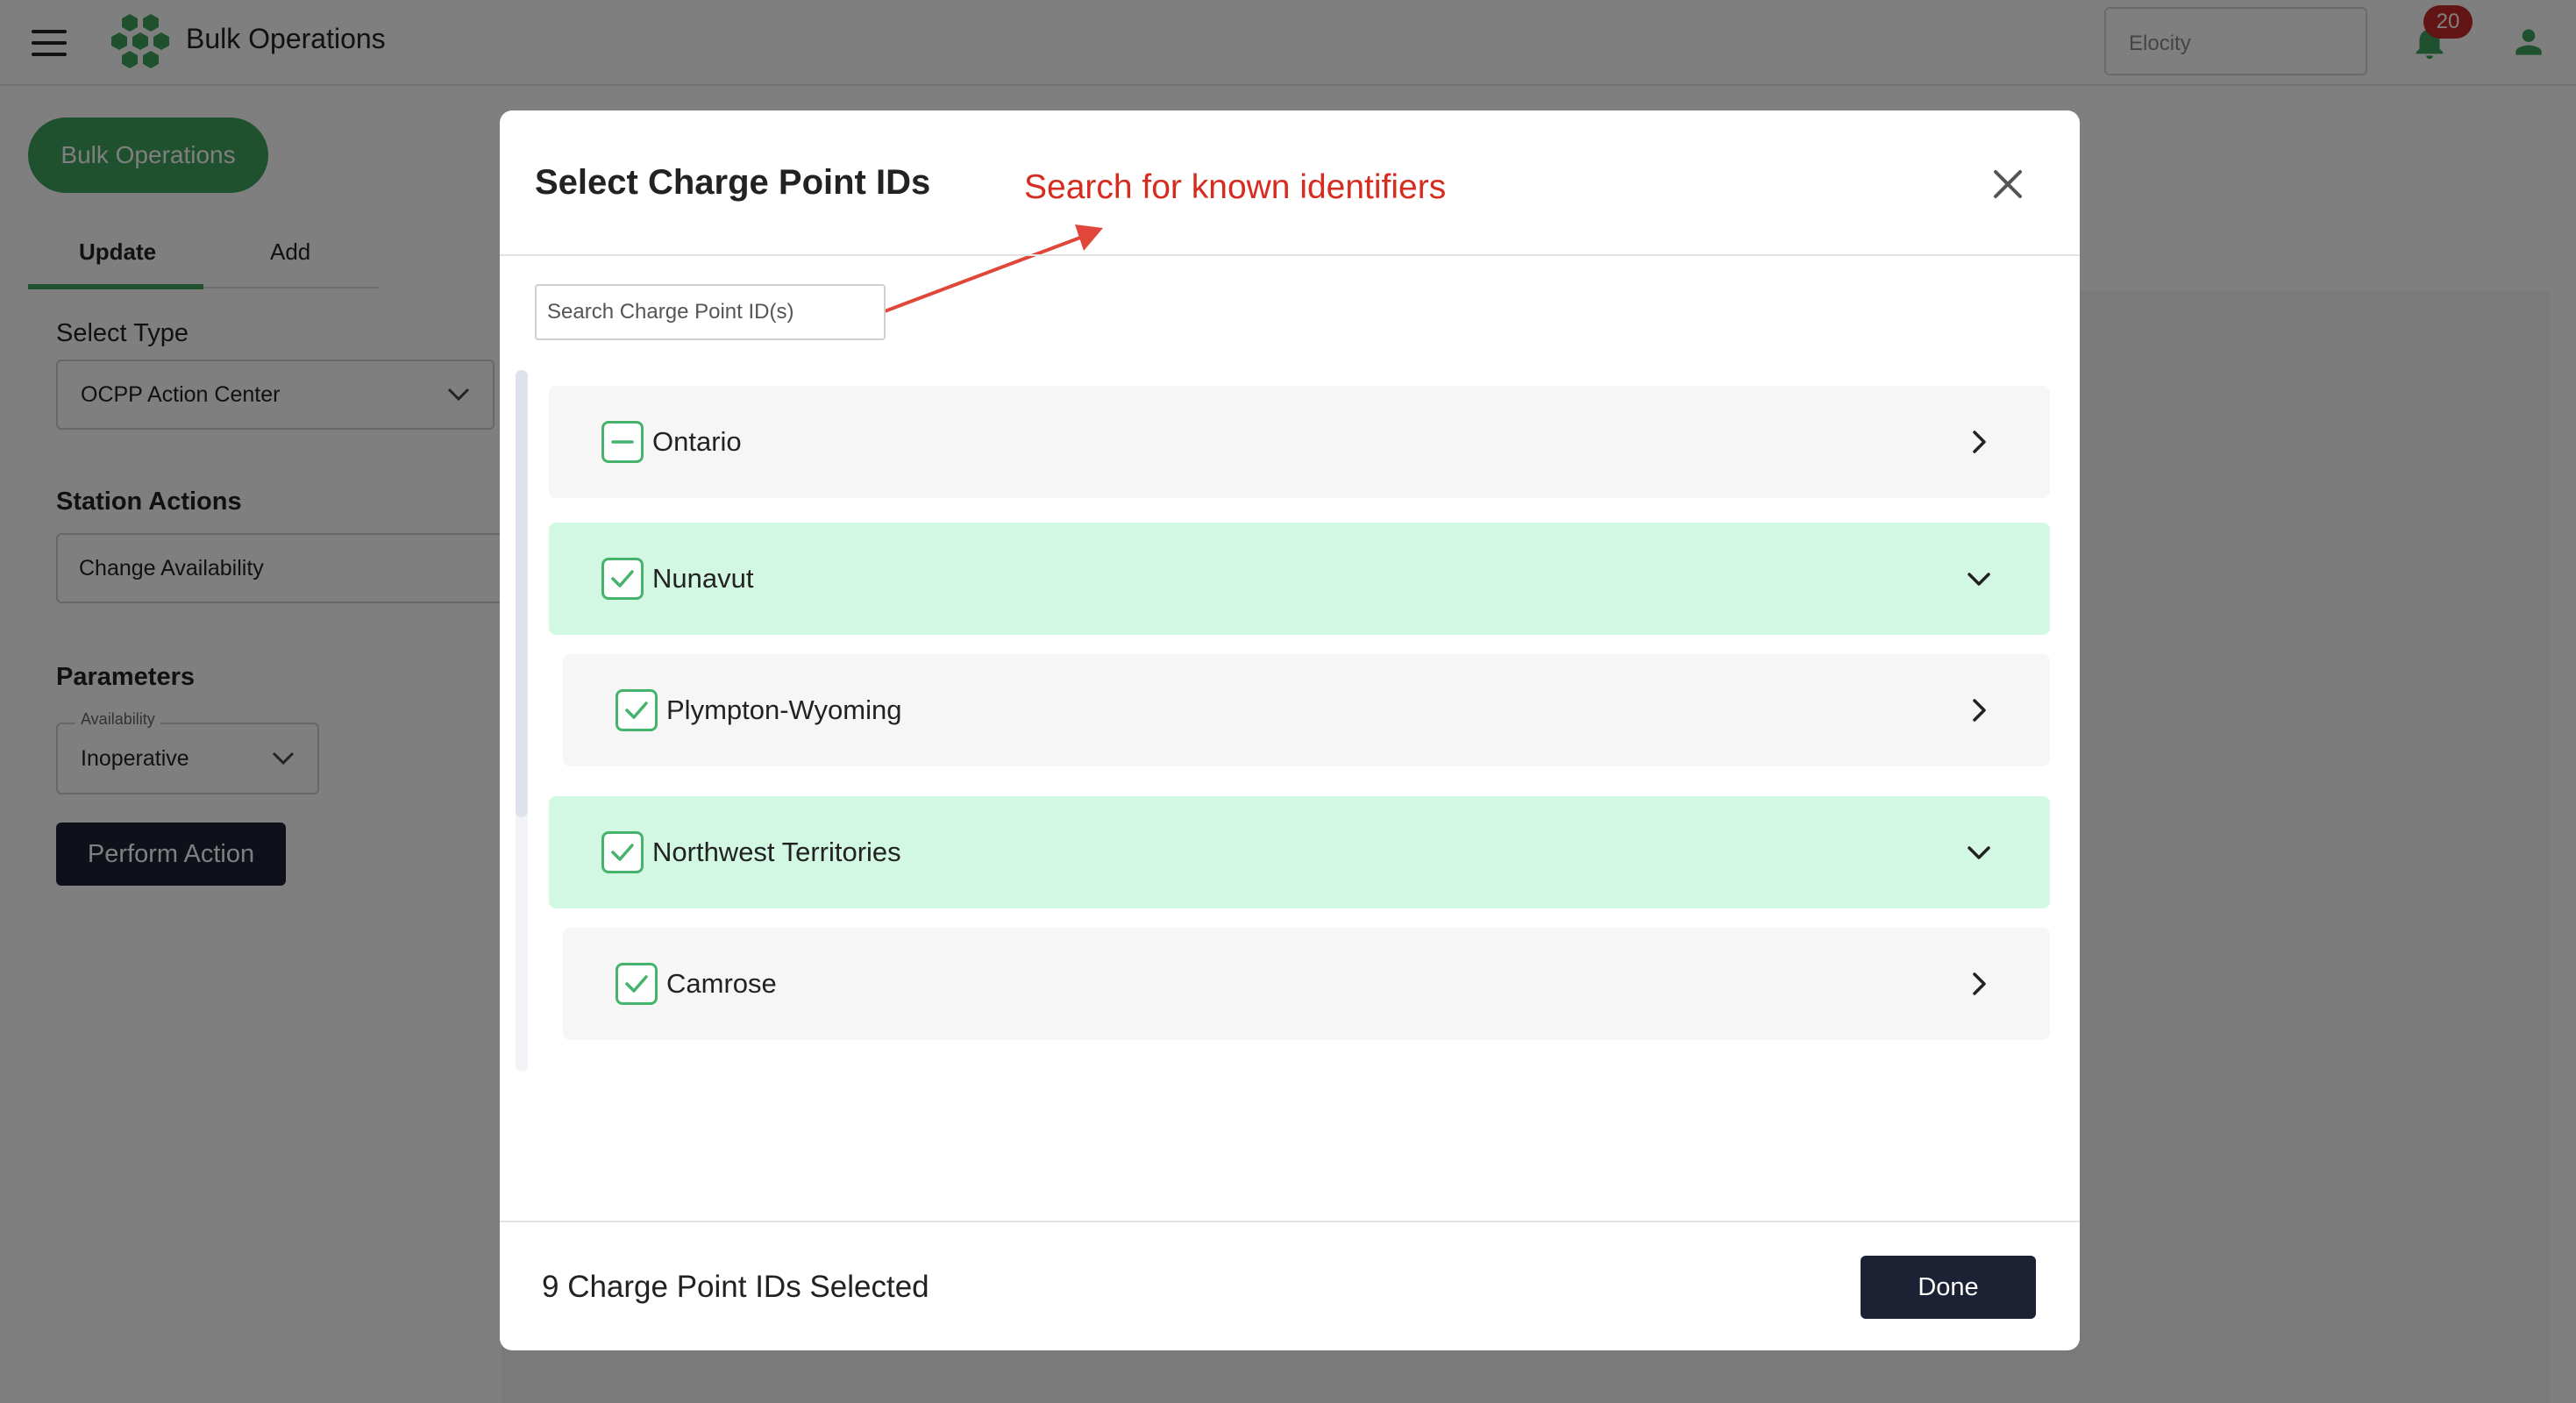 The width and height of the screenshot is (2576, 1403). Describe the element at coordinates (2008, 184) in the screenshot. I see `close-icon` at that location.